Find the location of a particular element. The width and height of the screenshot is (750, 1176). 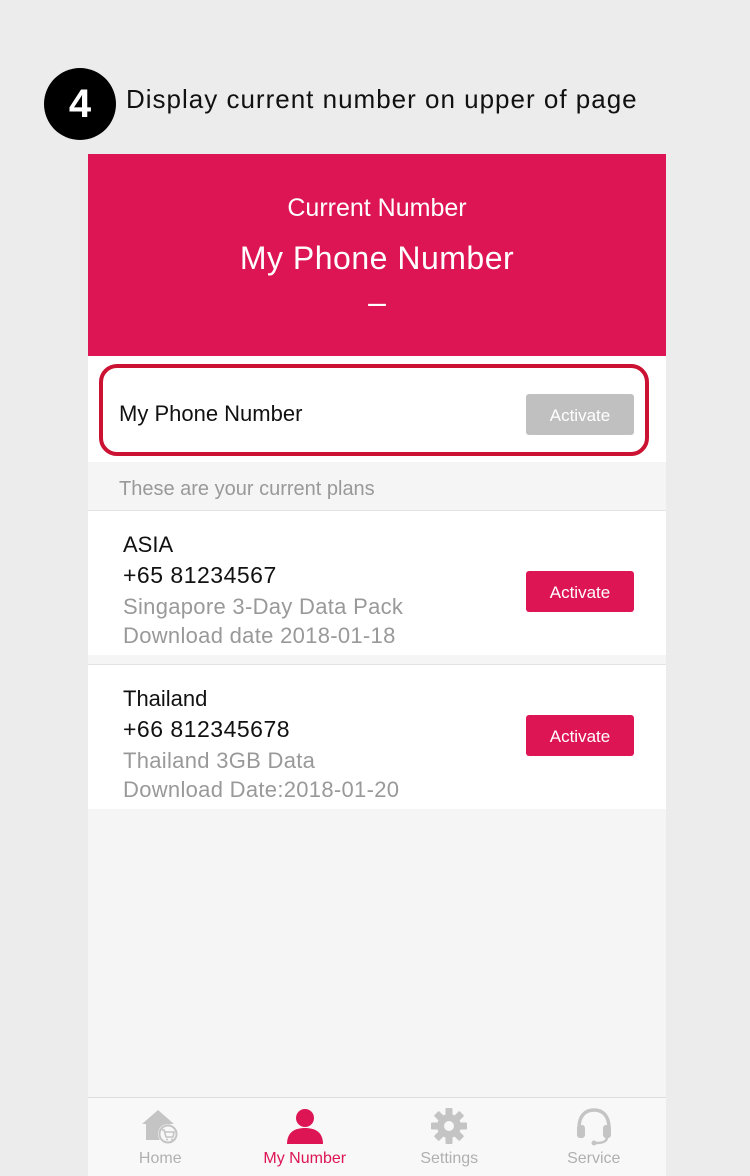

headset-icon is located at coordinates (593, 1127).